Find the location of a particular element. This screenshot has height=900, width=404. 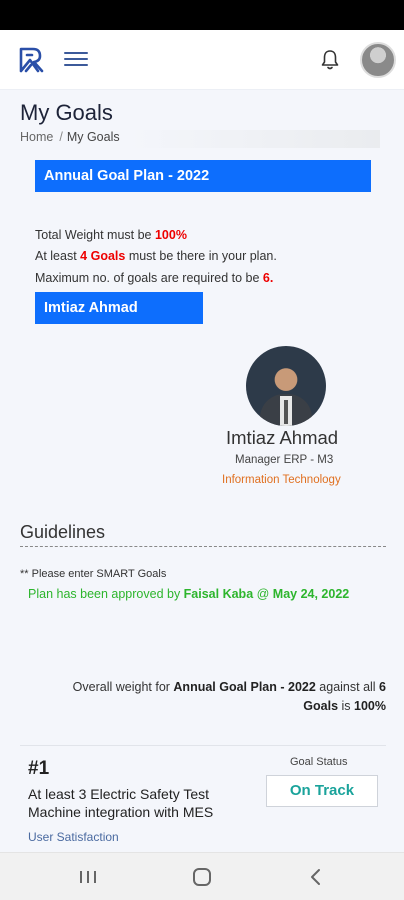

breadcrumb: Home / My Goals is located at coordinates (200, 139).